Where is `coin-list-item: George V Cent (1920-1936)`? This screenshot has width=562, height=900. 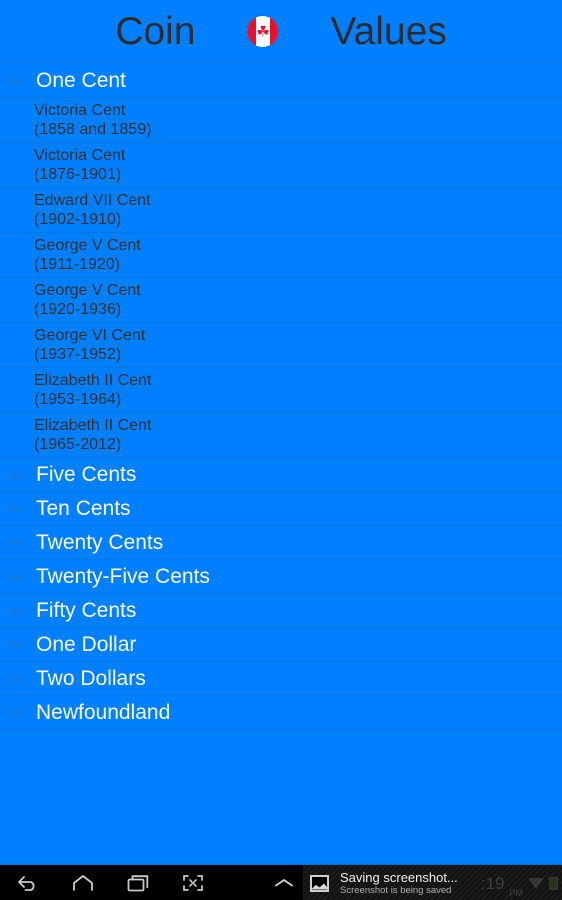
coin-list-item: George V Cent (1920-1936) is located at coordinates (281, 300).